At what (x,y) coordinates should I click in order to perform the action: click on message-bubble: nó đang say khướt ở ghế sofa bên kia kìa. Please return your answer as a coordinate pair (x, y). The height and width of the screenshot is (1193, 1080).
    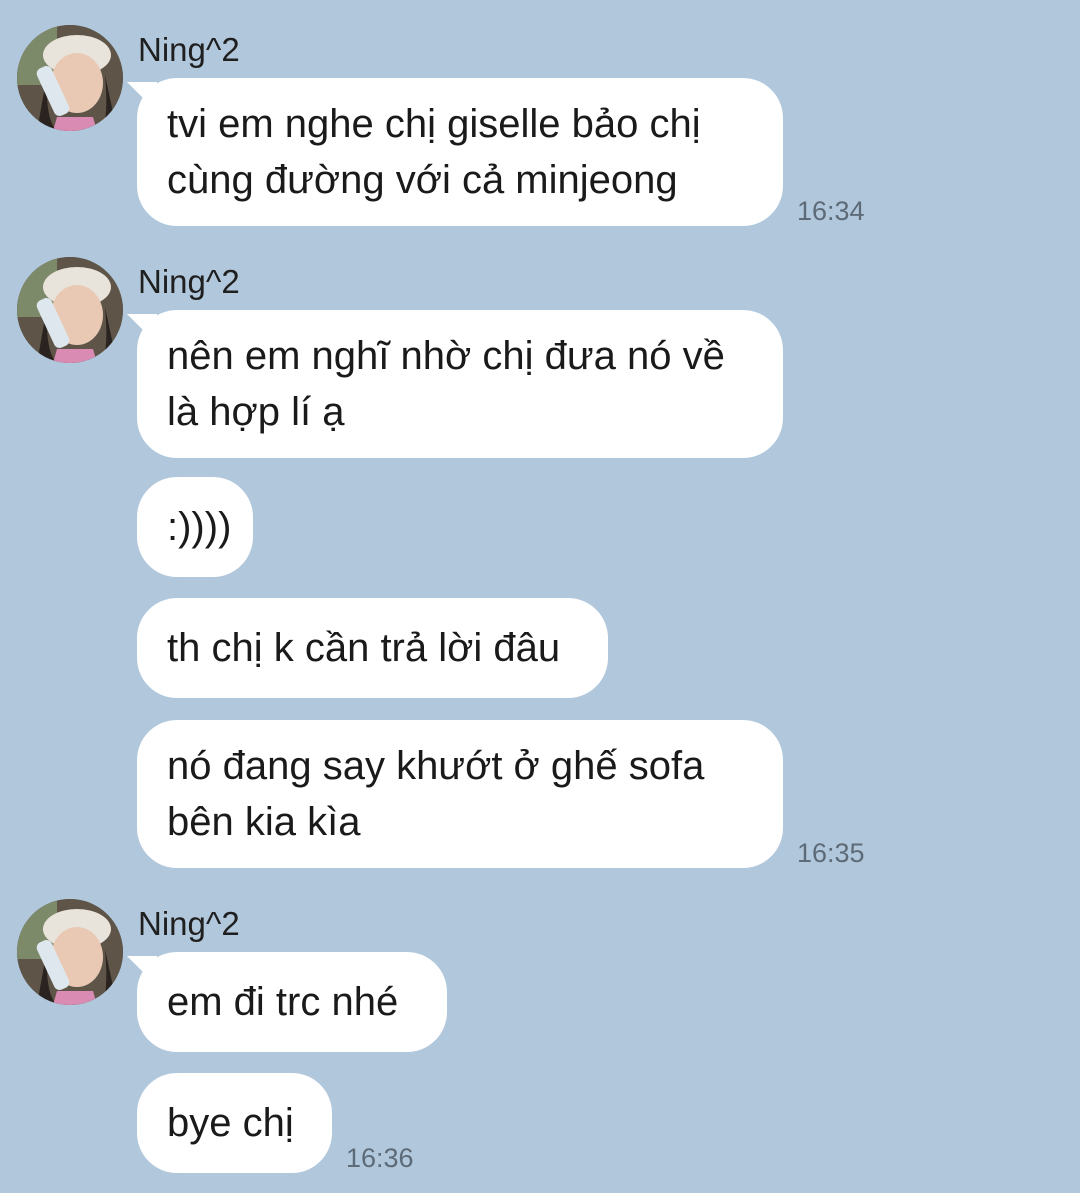
    Looking at the image, I should click on (460, 794).